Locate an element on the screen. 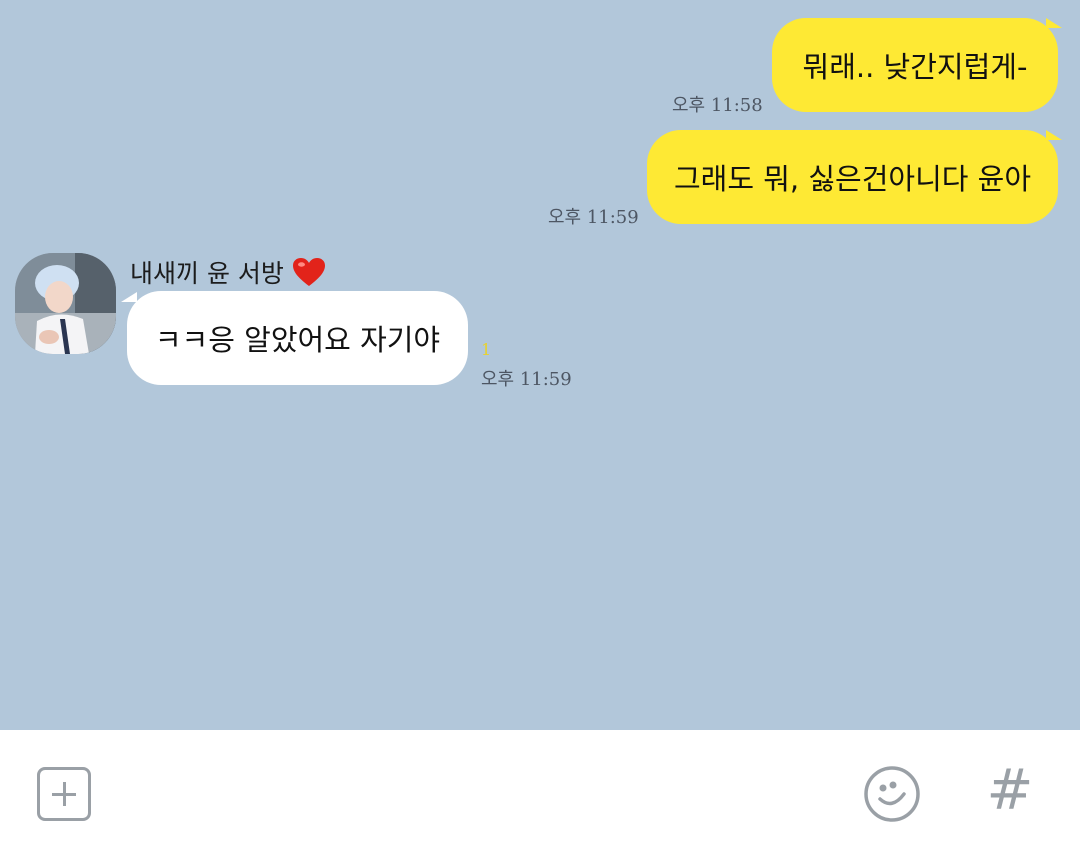 This screenshot has width=1080, height=856. outgoing-message-bubble: 그래도 뭐, 싫은건아니다 윤아 is located at coordinates (852, 177).